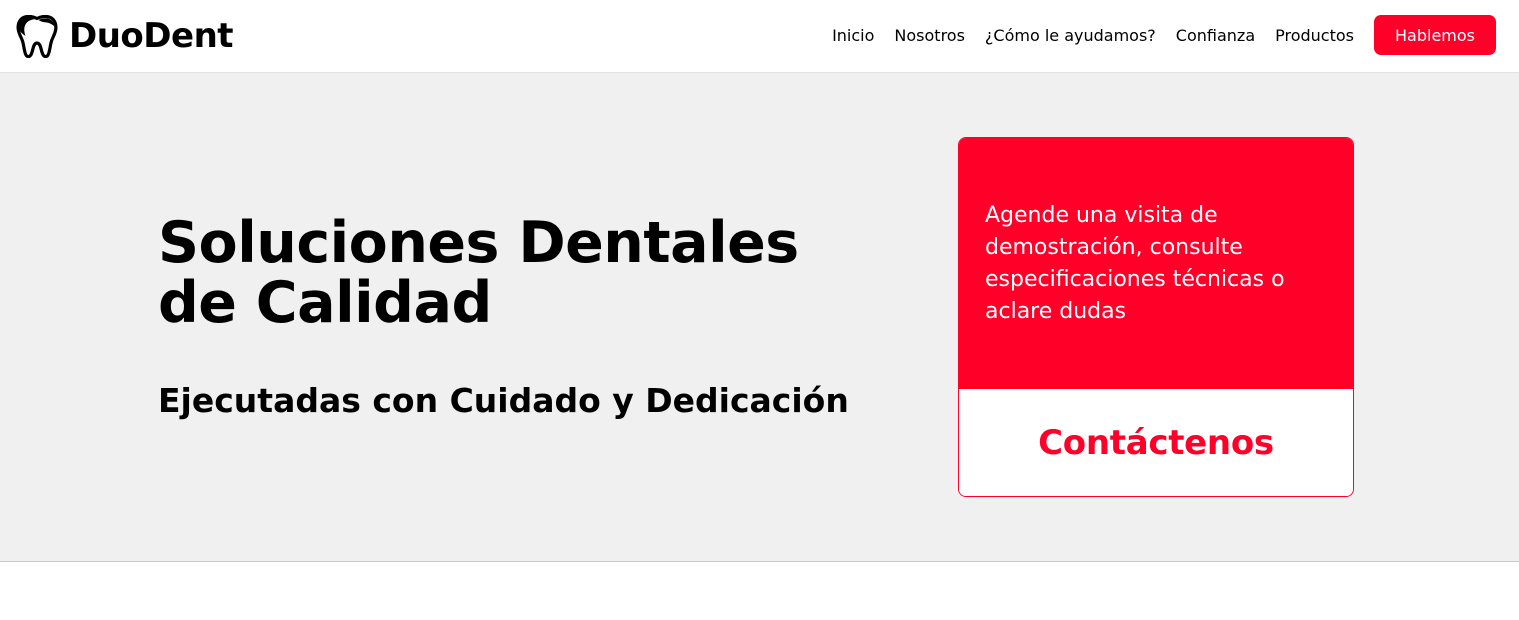 The width and height of the screenshot is (1519, 620). What do you see at coordinates (478, 273) in the screenshot?
I see `hero-title: Soluciones Dentales de Calidad` at bounding box center [478, 273].